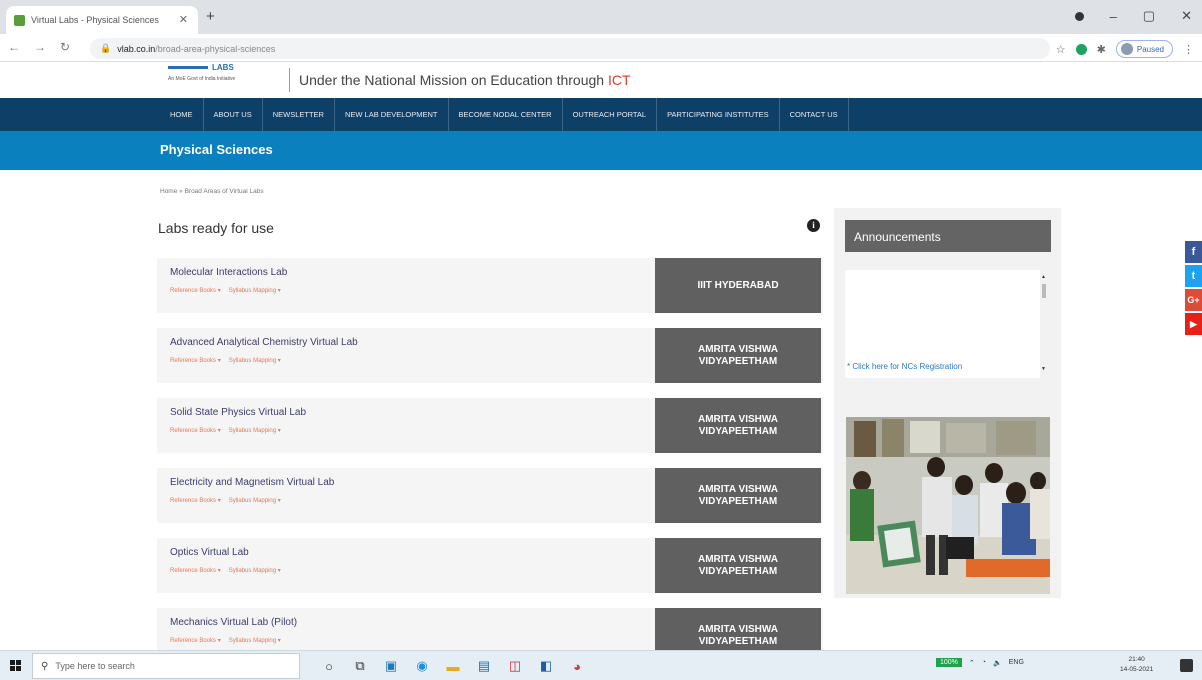 This screenshot has height=680, width=1202. What do you see at coordinates (546, 666) in the screenshot?
I see `outlook-icon: ◧` at bounding box center [546, 666].